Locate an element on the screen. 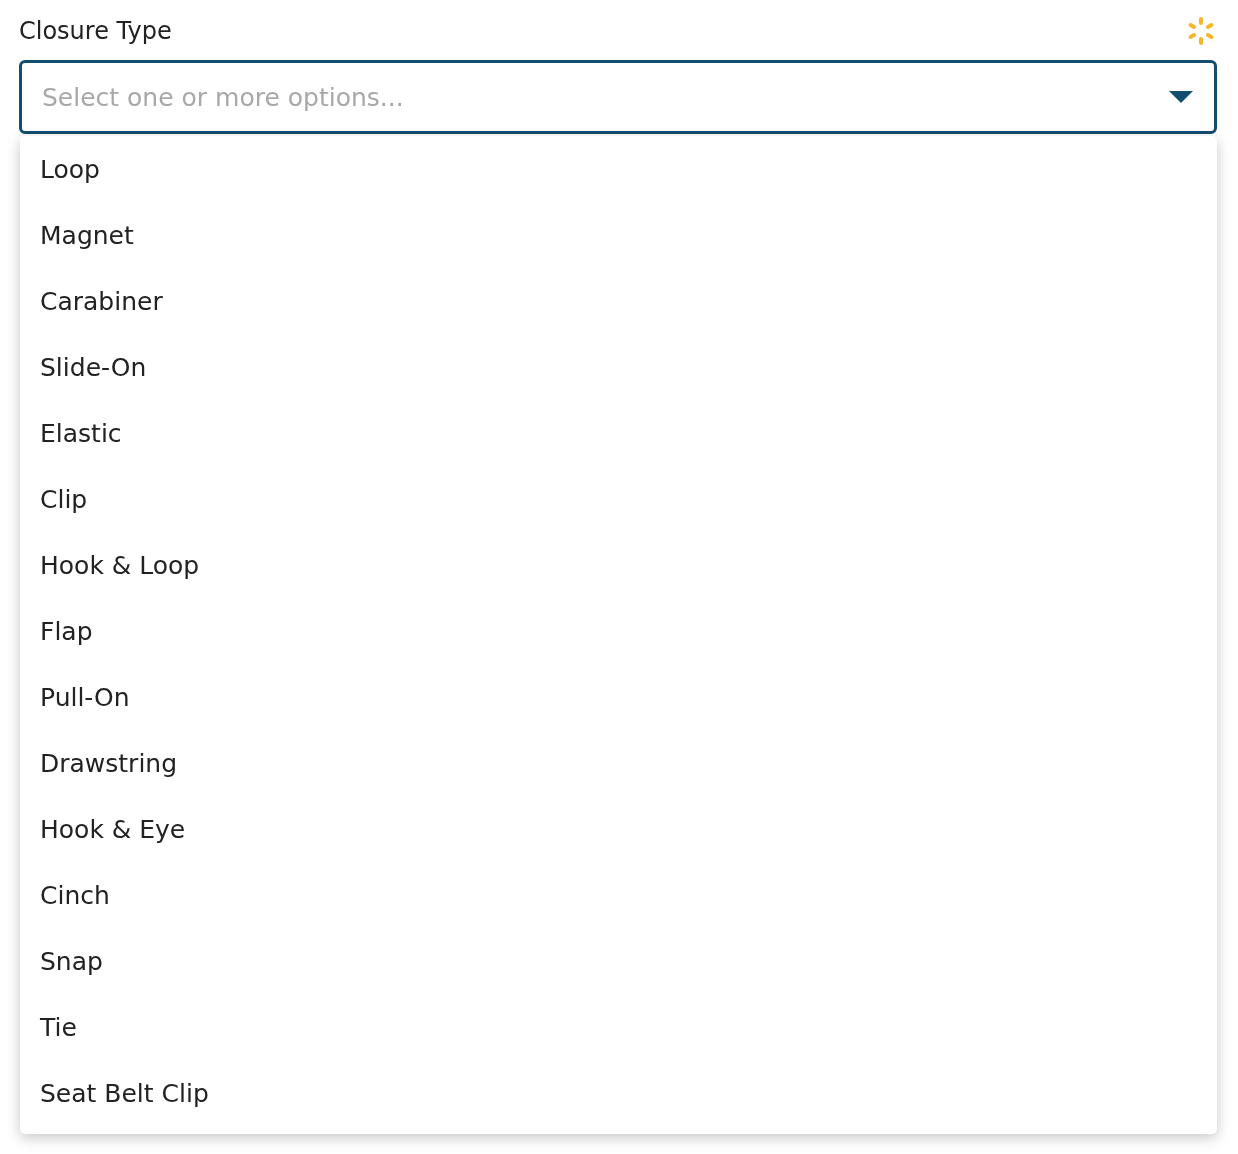 The height and width of the screenshot is (1154, 1238). field-label: Closure Type is located at coordinates (95, 31).